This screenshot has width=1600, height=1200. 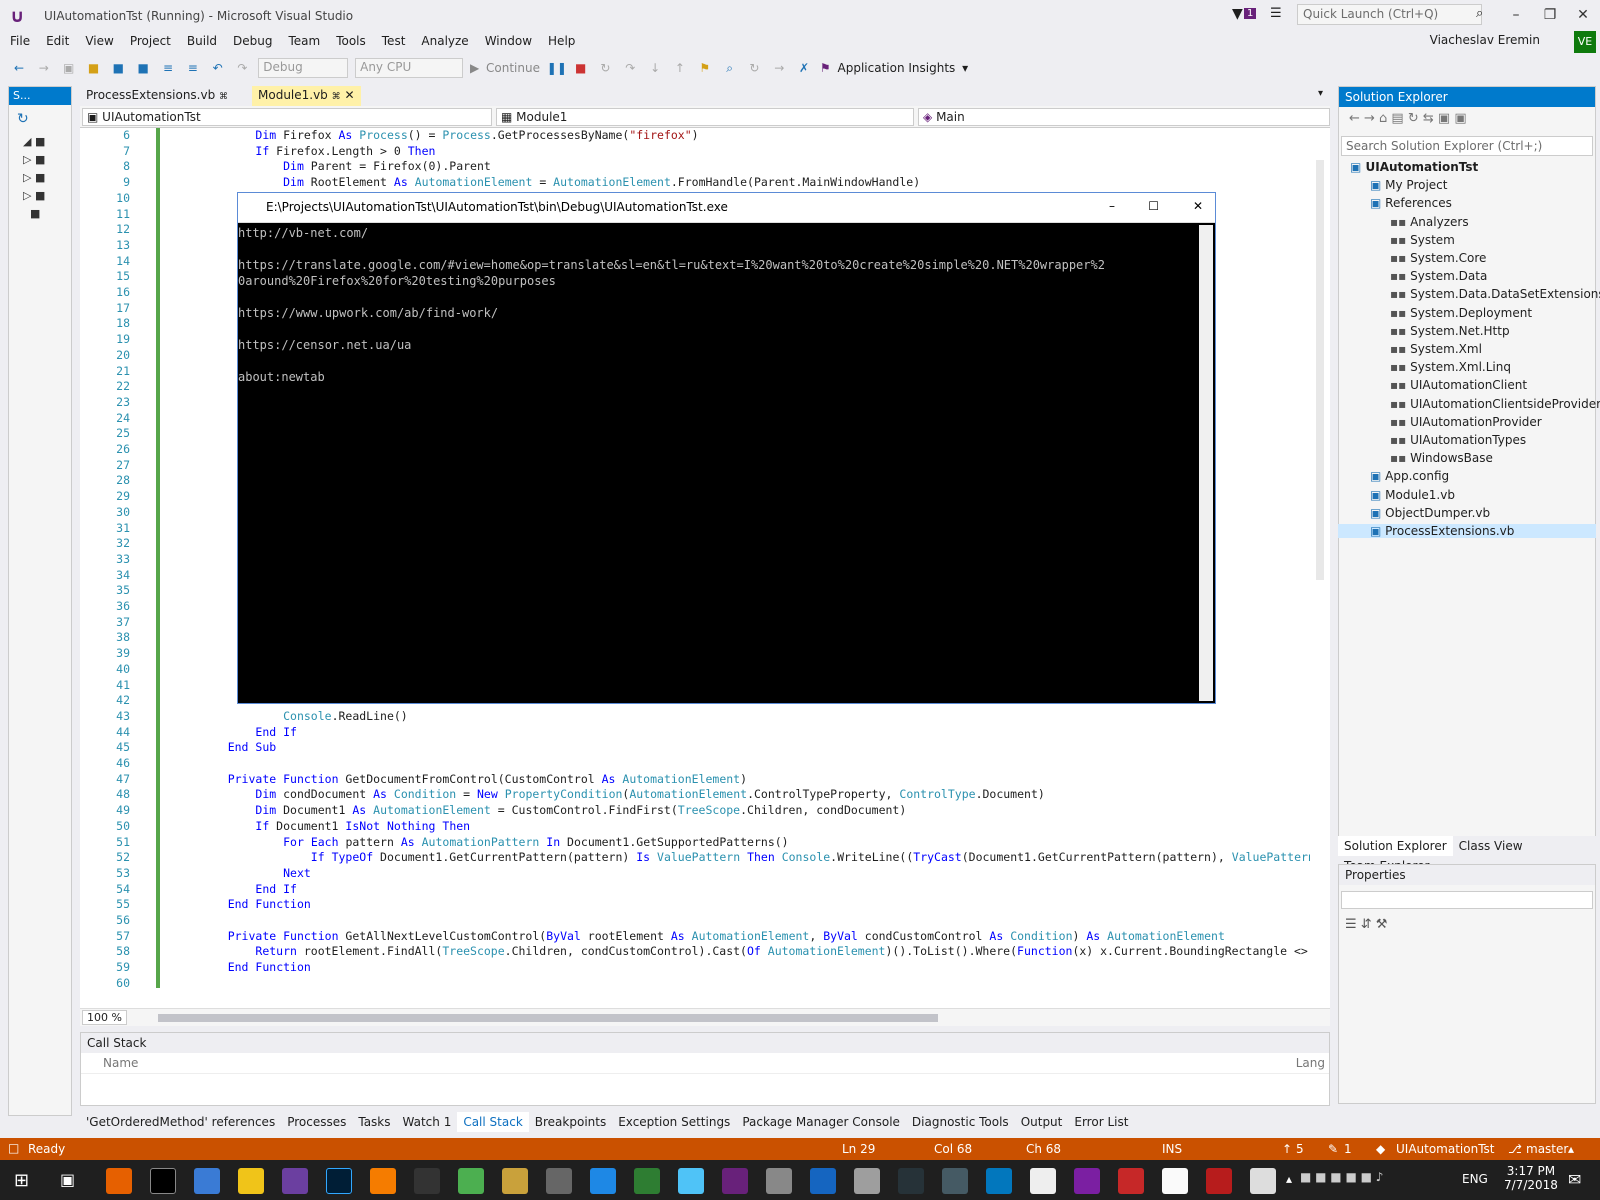 What do you see at coordinates (67, 1179) in the screenshot?
I see `task-view-icon: ▣` at bounding box center [67, 1179].